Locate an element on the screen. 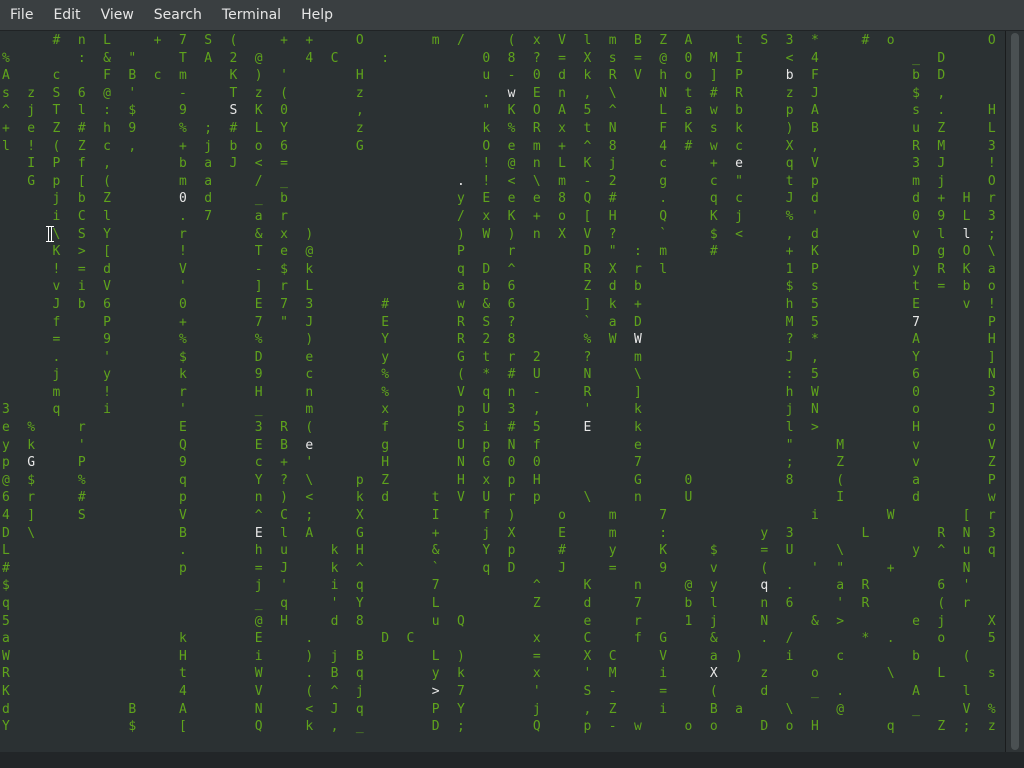 The image size is (1024, 768). text-cursor-icon is located at coordinates (50, 234).